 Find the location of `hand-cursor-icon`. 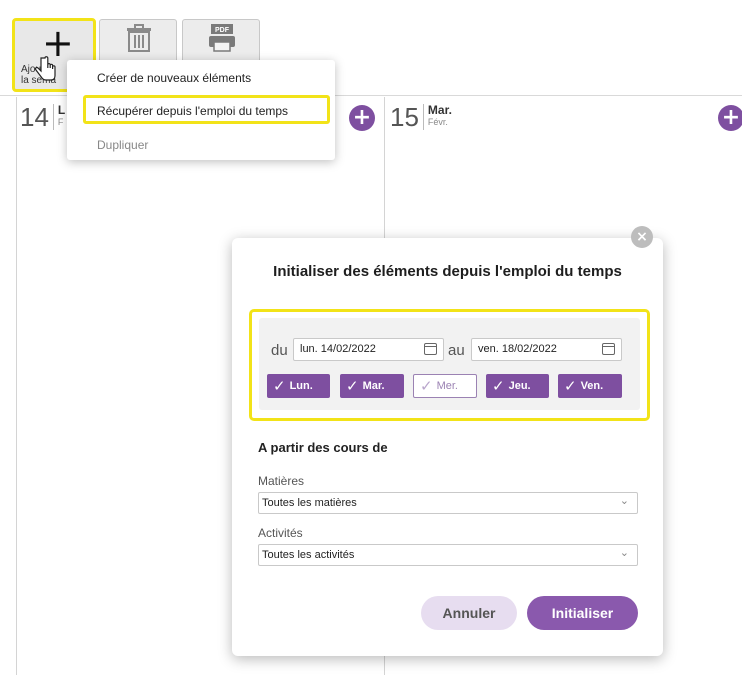

hand-cursor-icon is located at coordinates (45, 68).